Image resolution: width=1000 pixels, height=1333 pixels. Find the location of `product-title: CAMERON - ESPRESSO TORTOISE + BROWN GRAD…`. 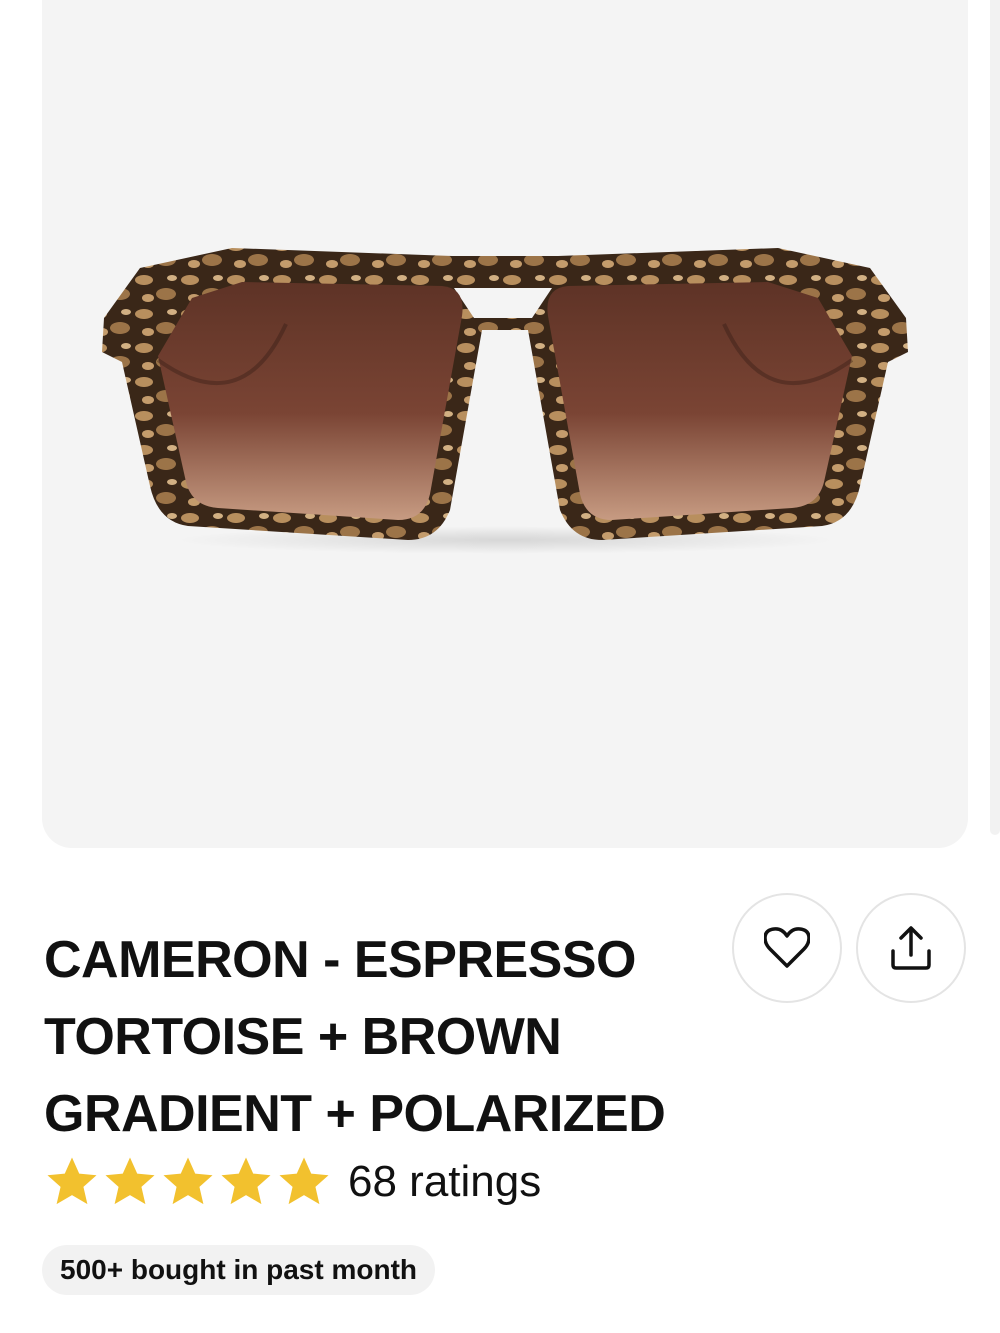

product-title: CAMERON - ESPRESSO TORTOISE + BROWN GRAD… is located at coordinates (389, 1037).